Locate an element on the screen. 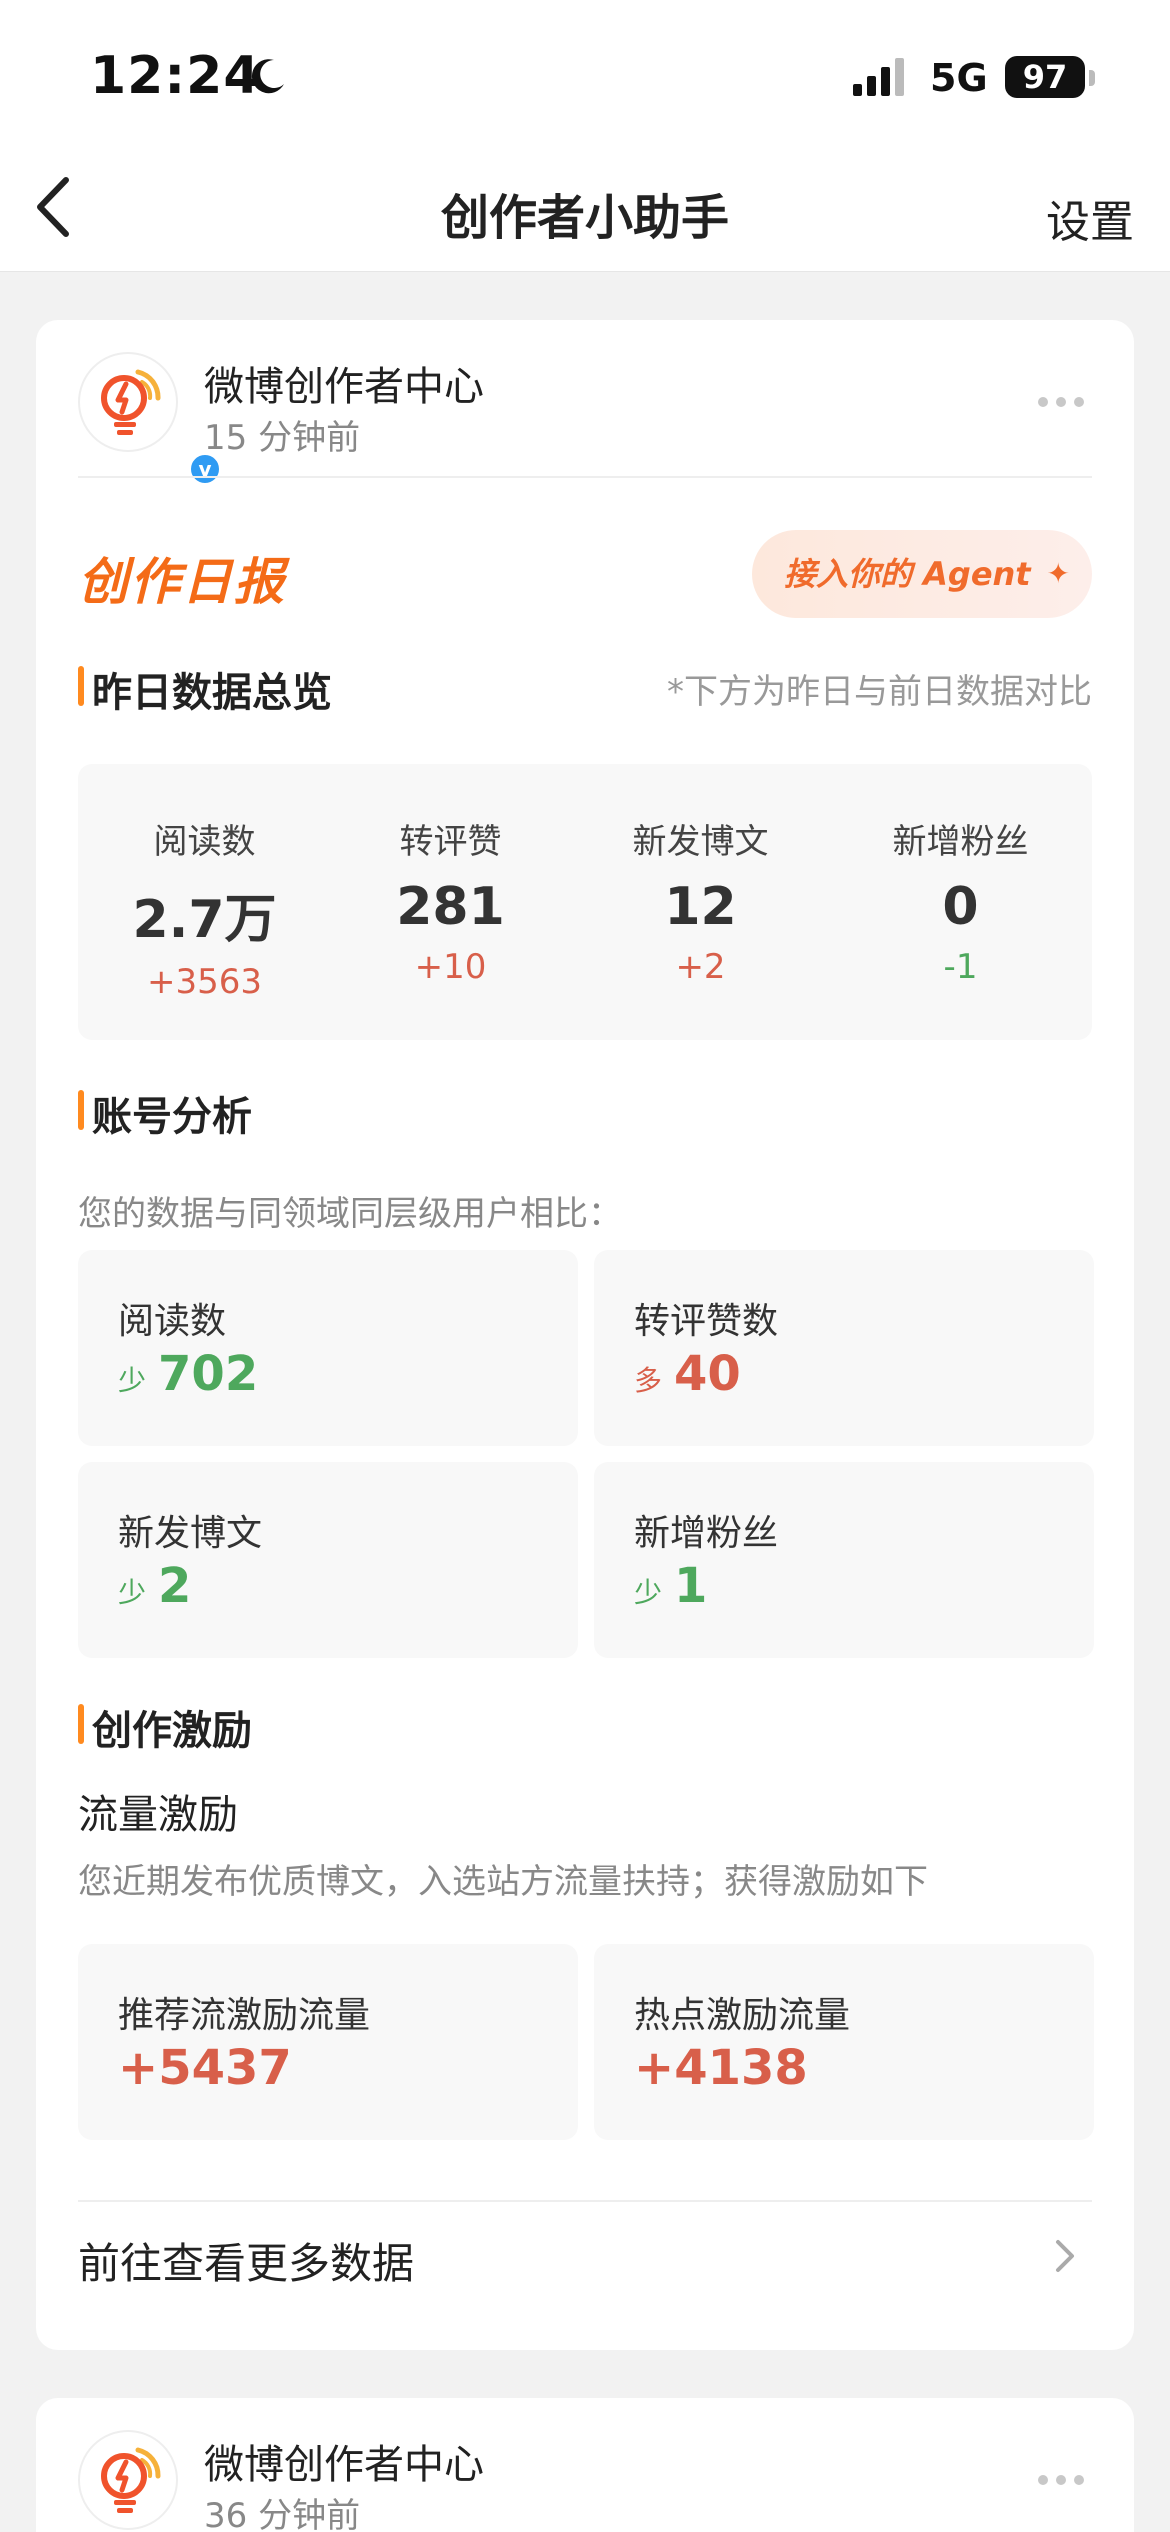 The width and height of the screenshot is (1170, 2532). stat-value: 12 is located at coordinates (700, 907).